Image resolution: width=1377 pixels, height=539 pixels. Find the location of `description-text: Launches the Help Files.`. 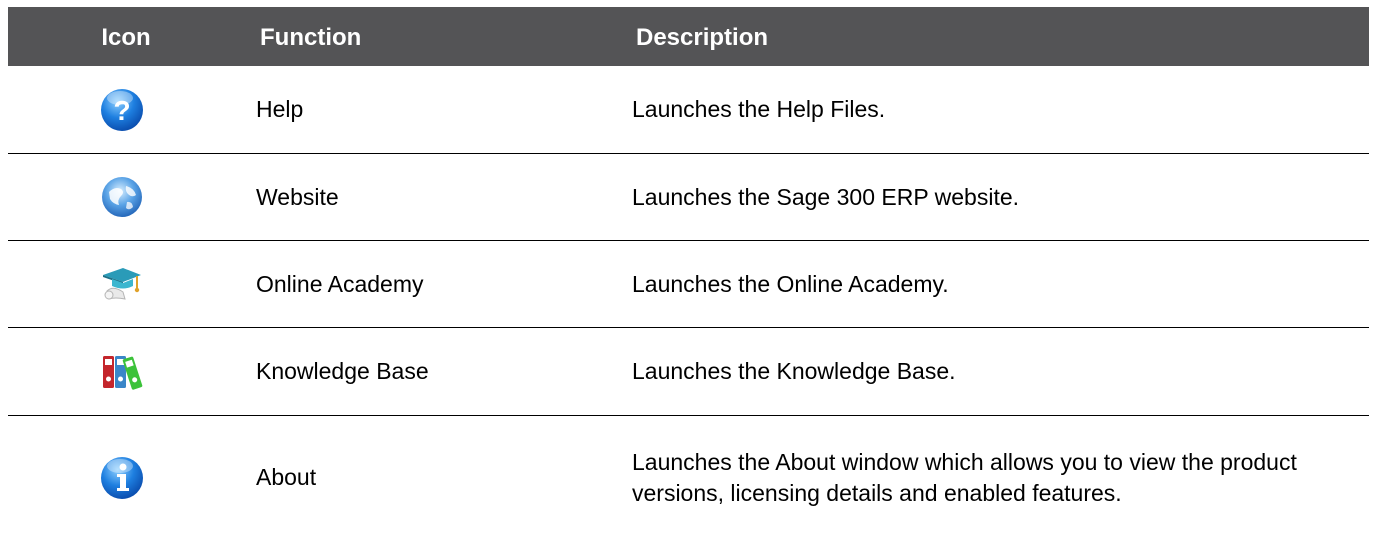

description-text: Launches the Help Files. is located at coordinates (759, 109).